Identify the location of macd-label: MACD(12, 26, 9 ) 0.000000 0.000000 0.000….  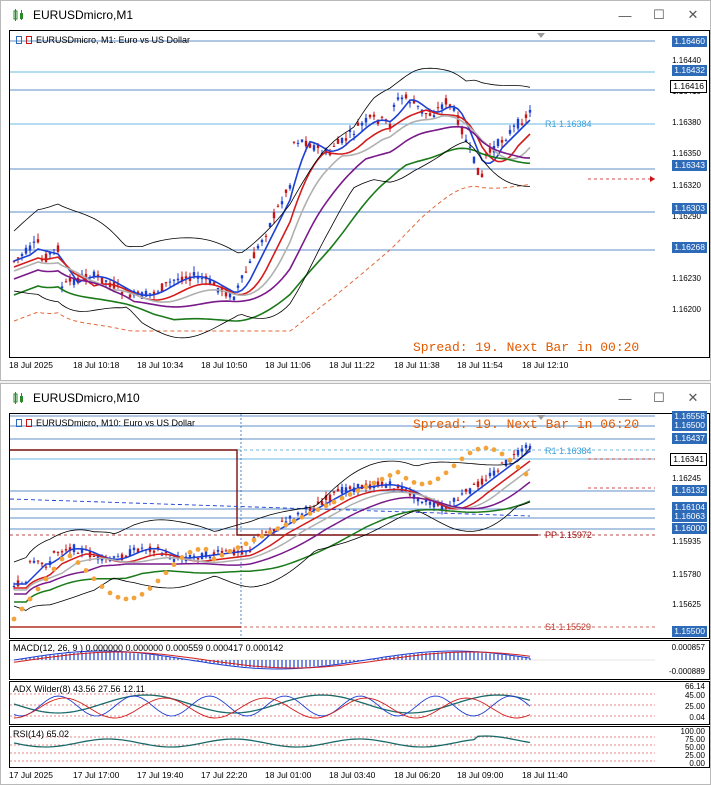
(148, 648).